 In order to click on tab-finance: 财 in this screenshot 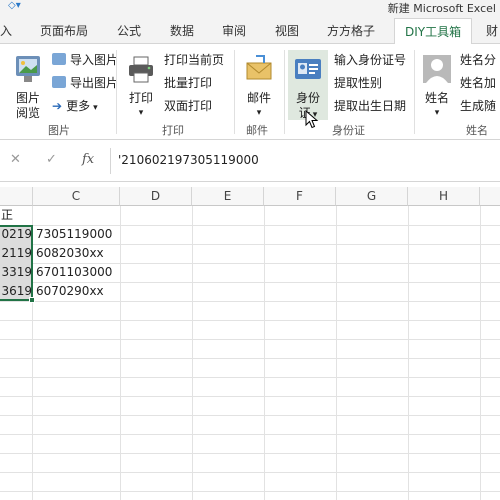, I will do `click(492, 30)`.